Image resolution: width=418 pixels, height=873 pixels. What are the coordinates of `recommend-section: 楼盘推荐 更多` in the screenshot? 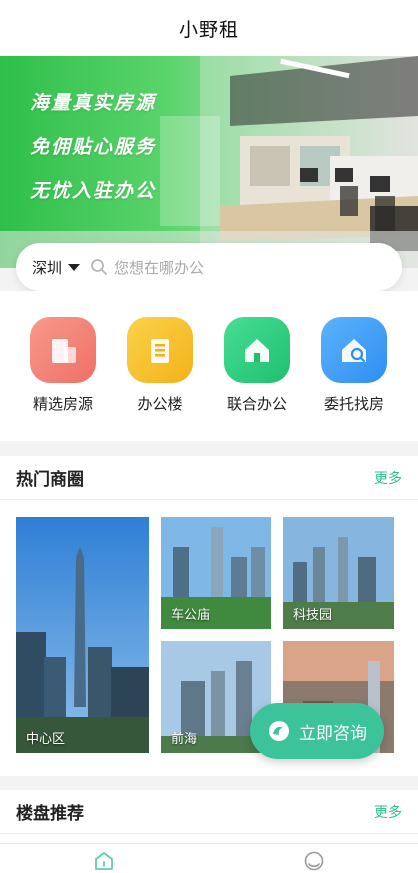 It's located at (209, 816).